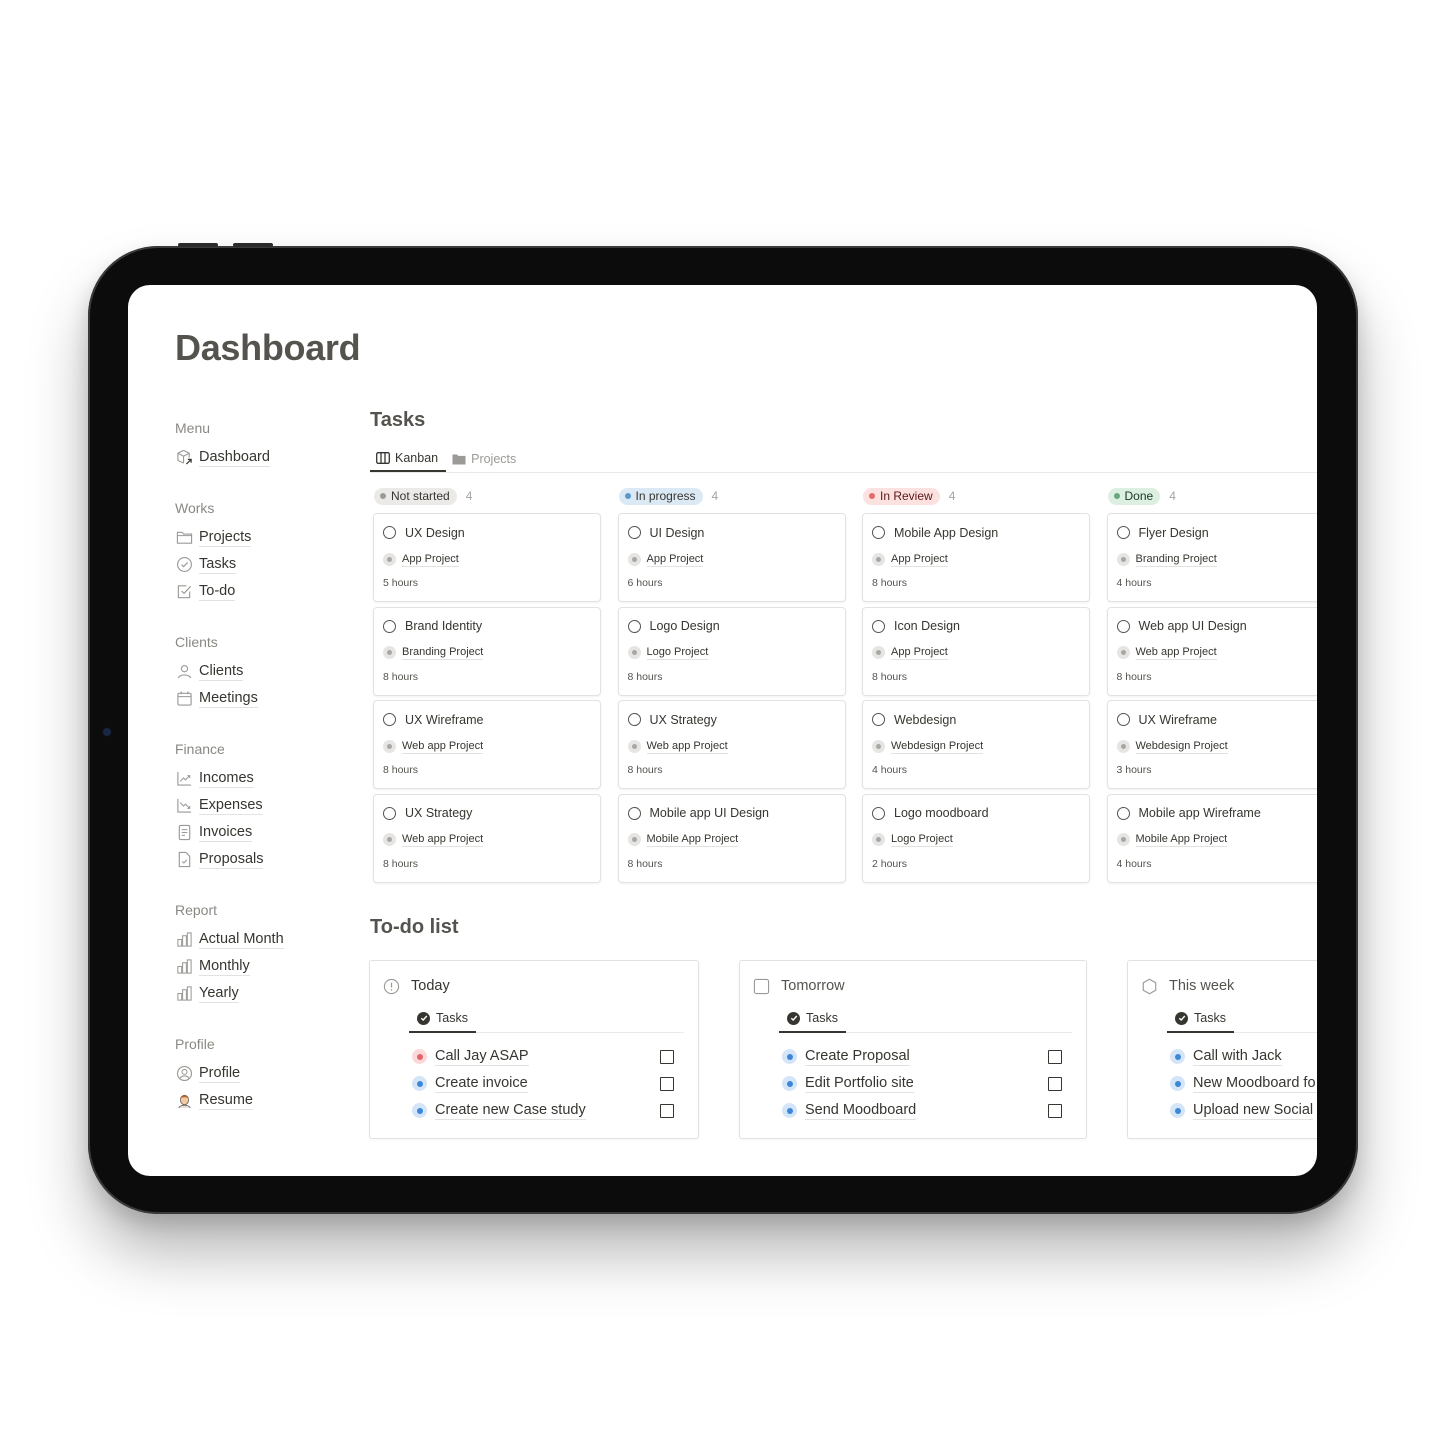  I want to click on task-card: UX Wireframe Webdesign Project 3 hours, so click(1211, 744).